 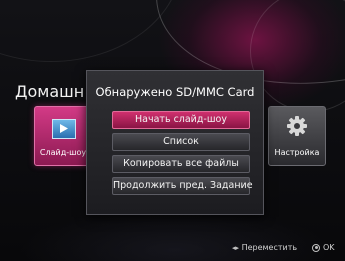 What do you see at coordinates (297, 152) in the screenshot?
I see `settings-tile-label: Настройка` at bounding box center [297, 152].